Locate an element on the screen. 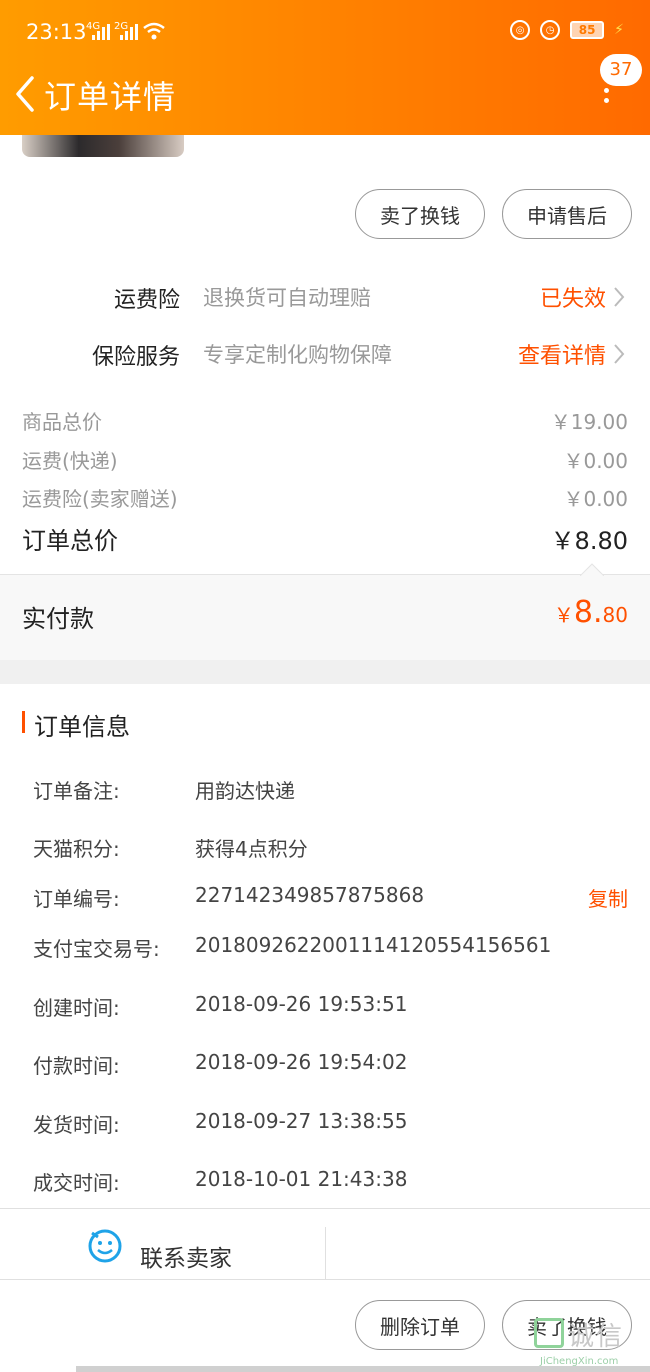 Image resolution: width=650 pixels, height=1372 pixels. app-header: 23:13 4G 2G ◎ ◷ 85 ⚡ 订单详情 37 is located at coordinates (325, 67).